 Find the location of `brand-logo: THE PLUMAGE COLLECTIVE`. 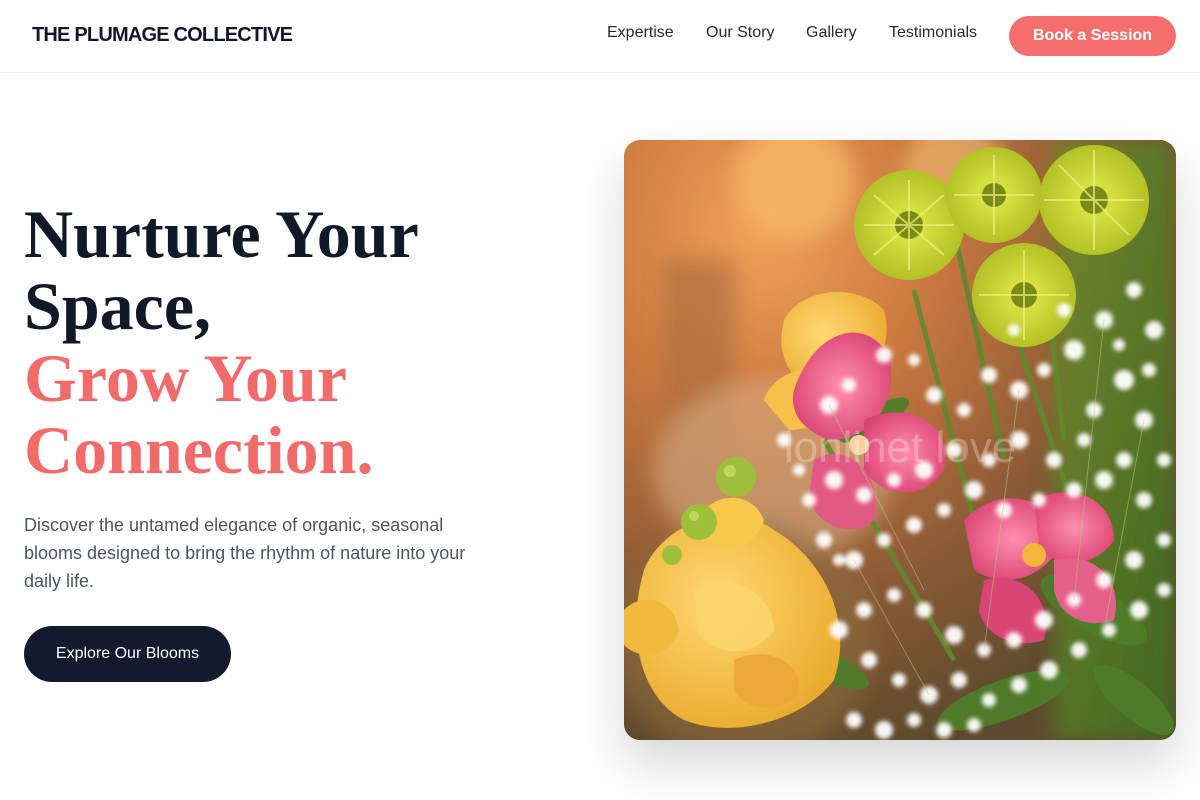

brand-logo: THE PLUMAGE COLLECTIVE is located at coordinates (162, 35).